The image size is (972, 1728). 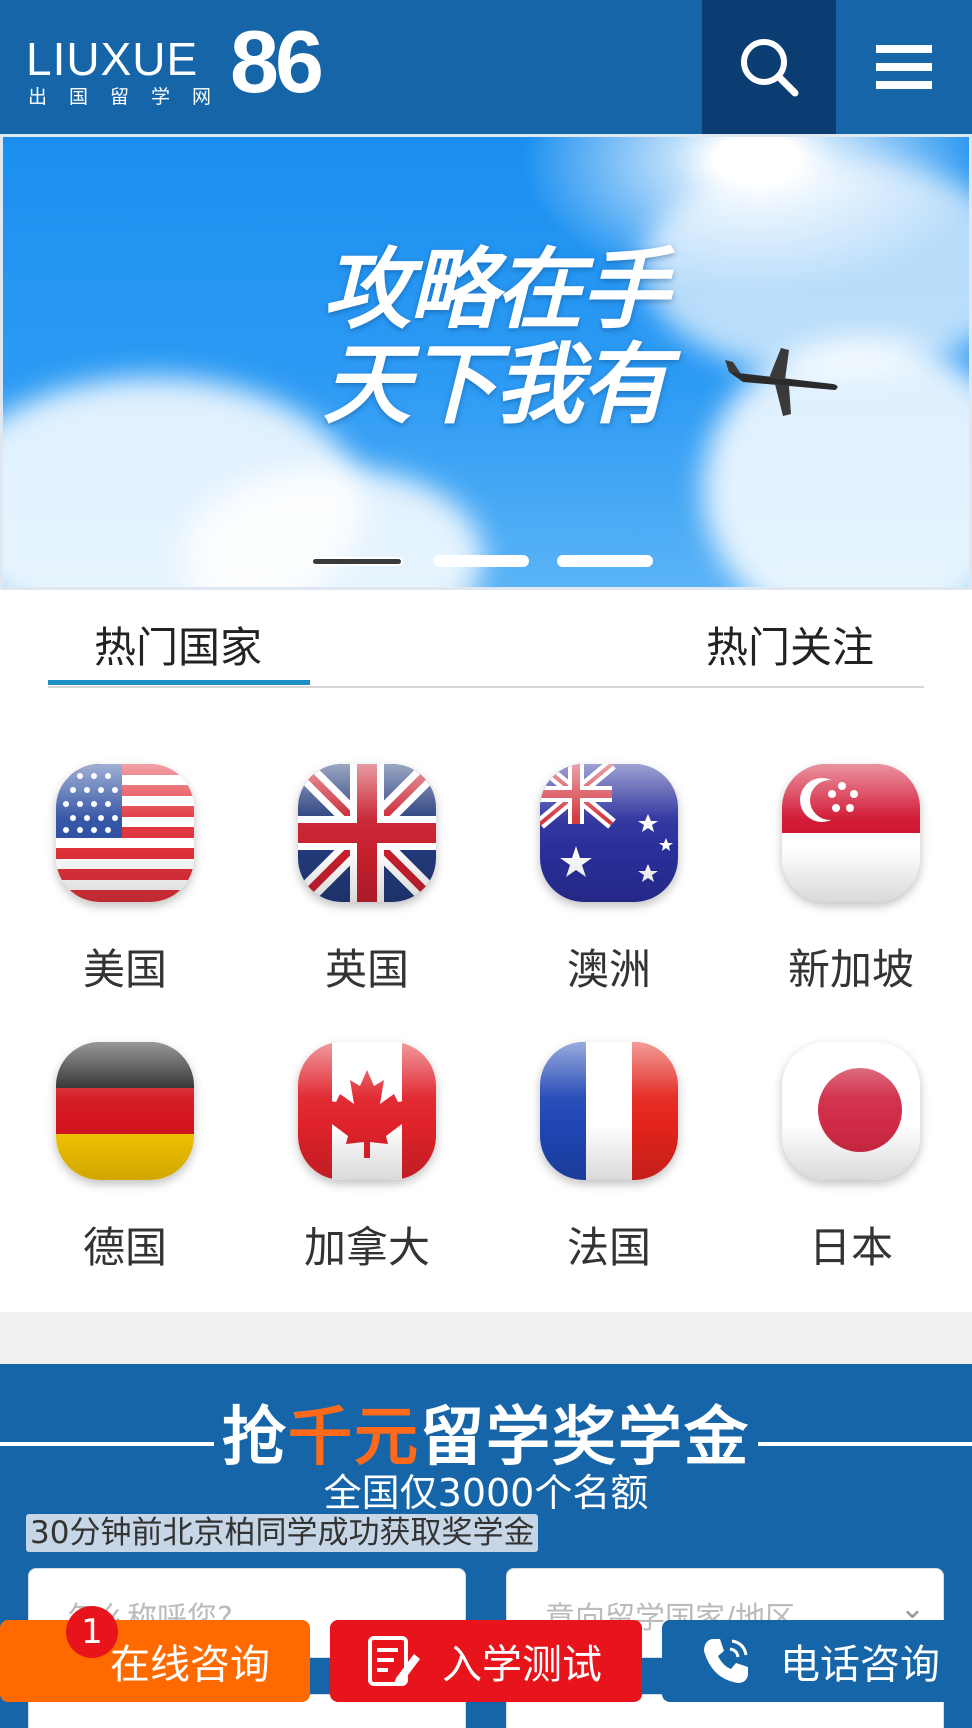 I want to click on canada-flag-icon, so click(x=367, y=1111).